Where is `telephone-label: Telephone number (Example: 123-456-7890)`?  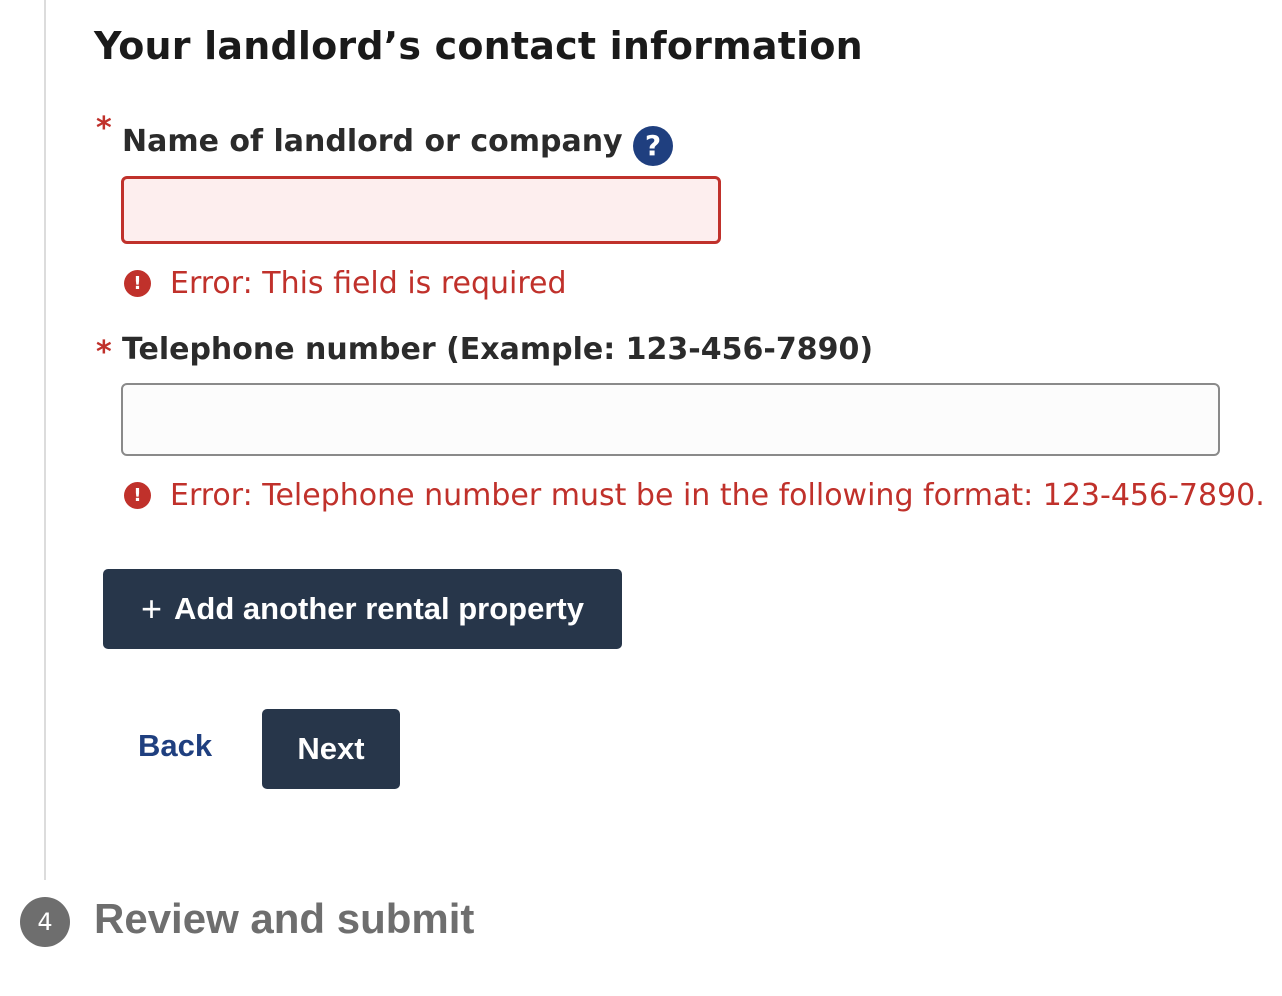
telephone-label: Telephone number (Example: 123-456-7890) is located at coordinates (498, 349).